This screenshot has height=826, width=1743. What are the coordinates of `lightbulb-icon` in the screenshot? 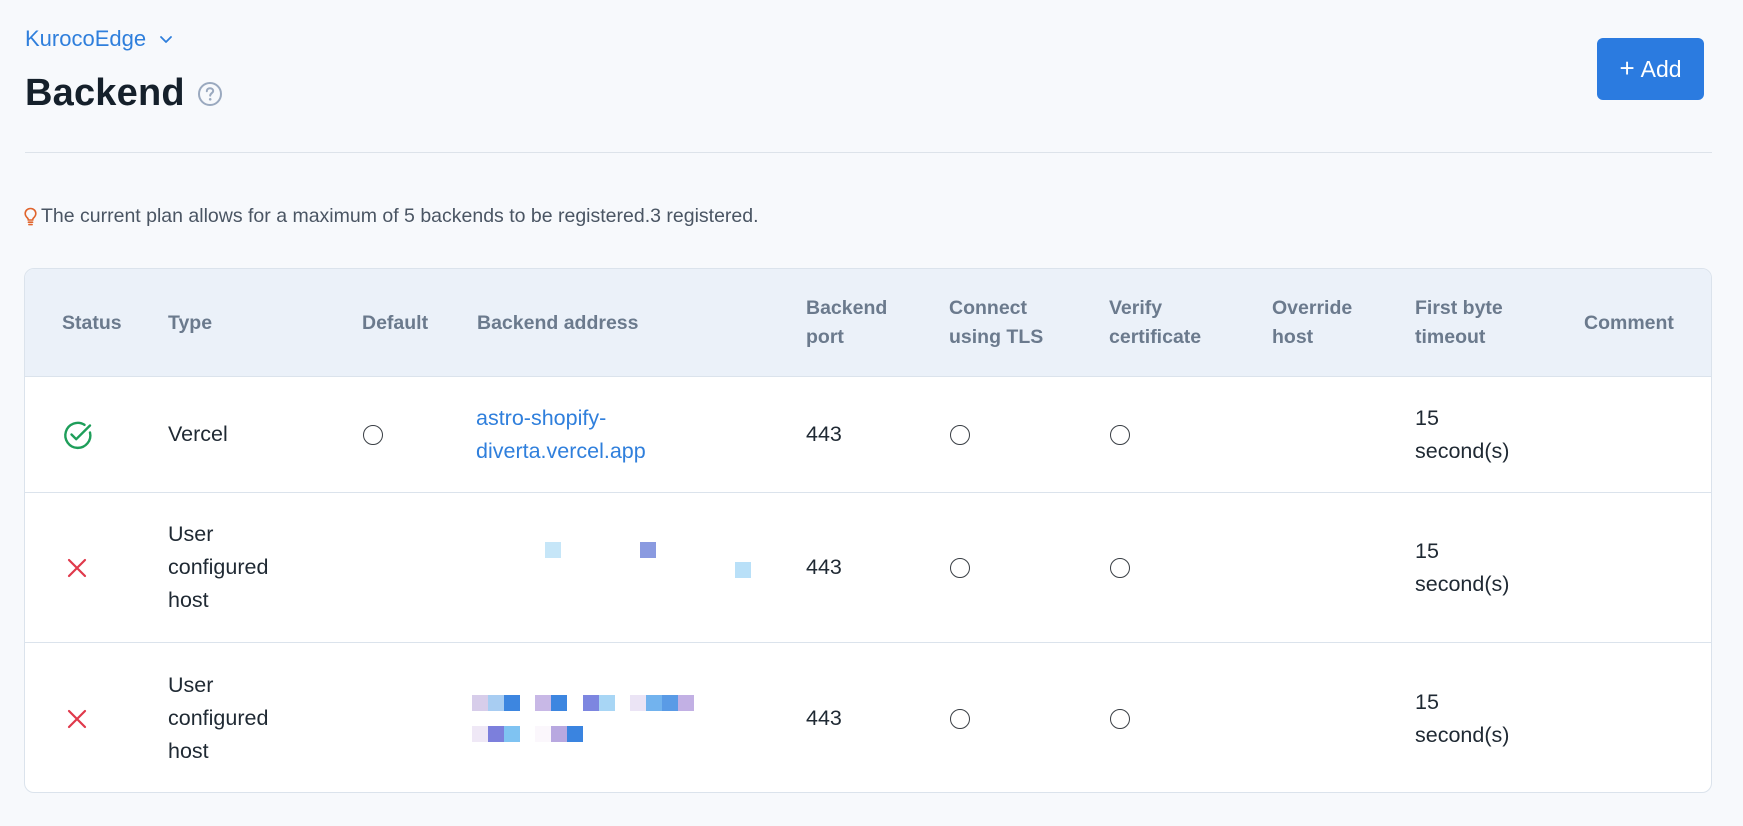 It's located at (30, 216).